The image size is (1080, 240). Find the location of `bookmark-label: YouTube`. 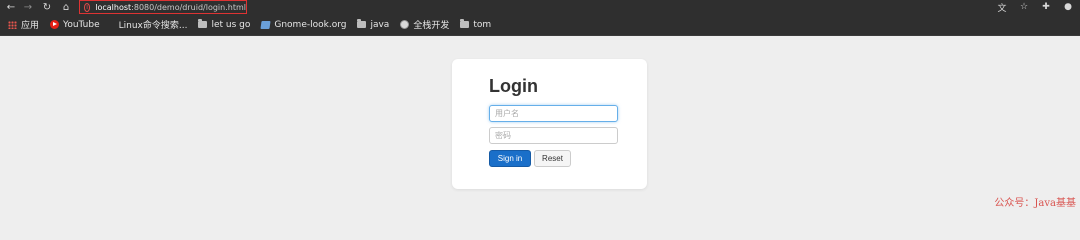

bookmark-label: YouTube is located at coordinates (81, 24).